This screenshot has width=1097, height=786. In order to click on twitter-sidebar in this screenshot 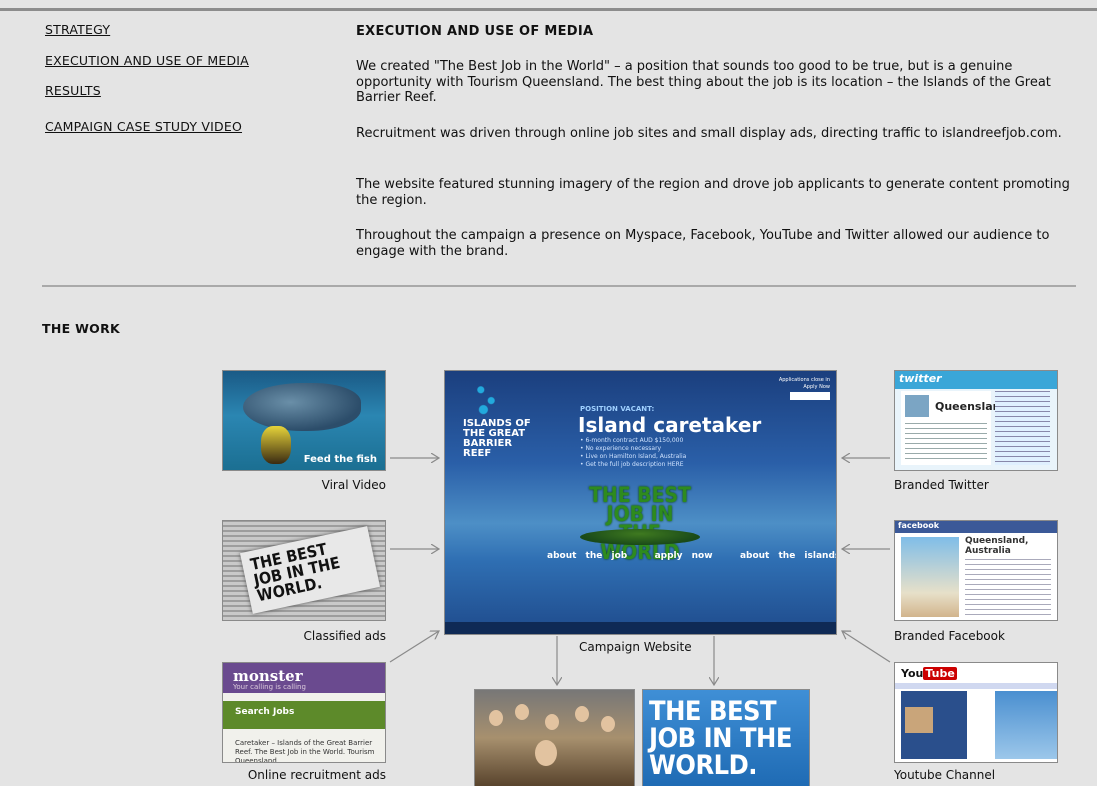, I will do `click(1022, 428)`.